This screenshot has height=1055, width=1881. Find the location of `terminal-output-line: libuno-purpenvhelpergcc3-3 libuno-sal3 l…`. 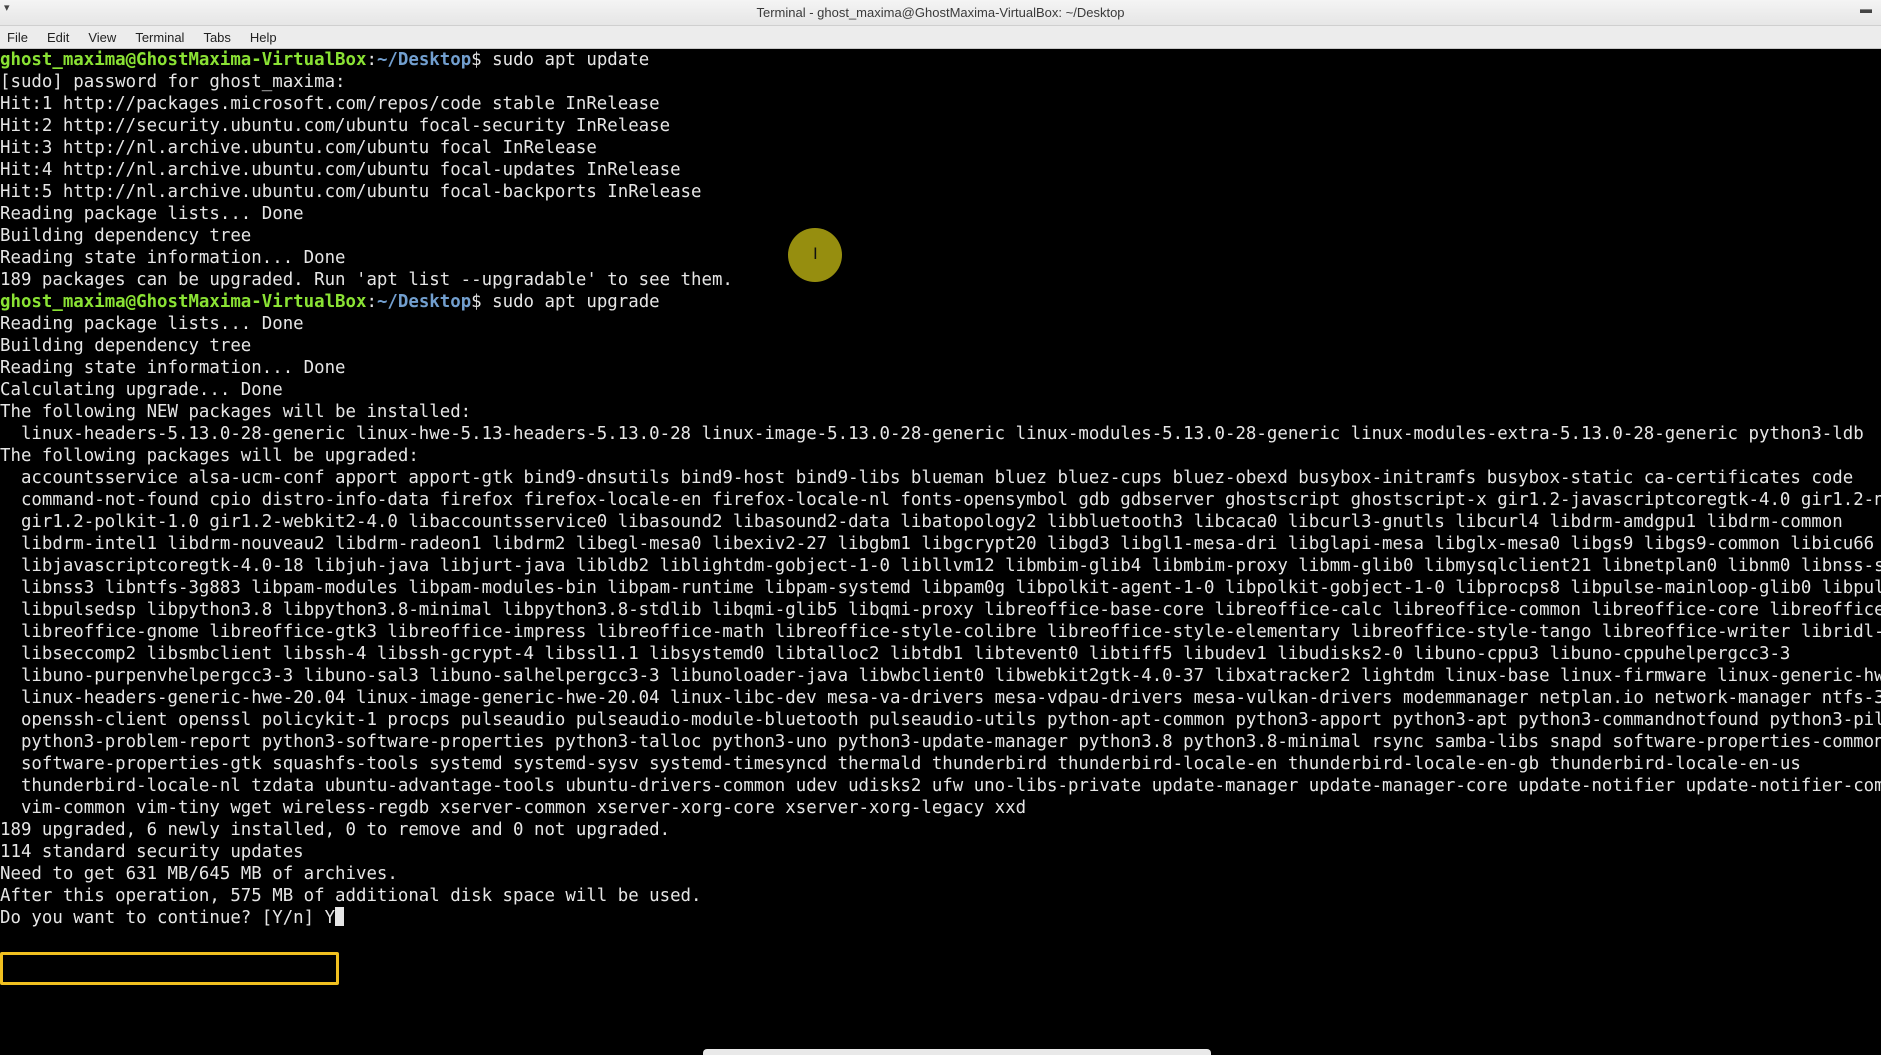

terminal-output-line: libuno-purpenvhelpergcc3-3 libuno-sal3 l… is located at coordinates (940, 676).